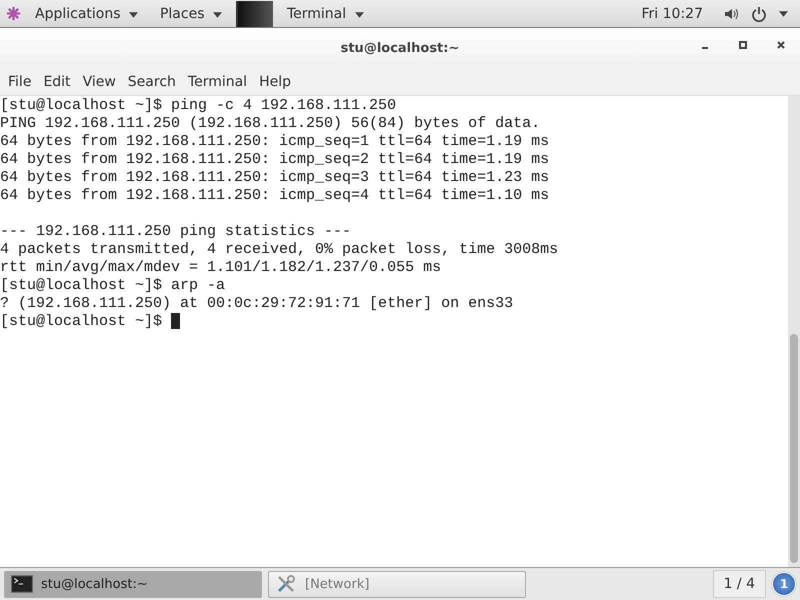  Describe the element at coordinates (400, 48) in the screenshot. I see `window-title: stu@localhost:~` at that location.